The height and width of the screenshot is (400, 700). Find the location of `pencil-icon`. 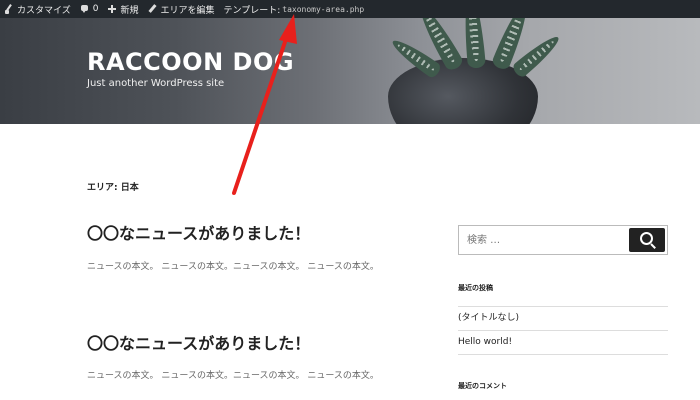

pencil-icon is located at coordinates (152, 9).